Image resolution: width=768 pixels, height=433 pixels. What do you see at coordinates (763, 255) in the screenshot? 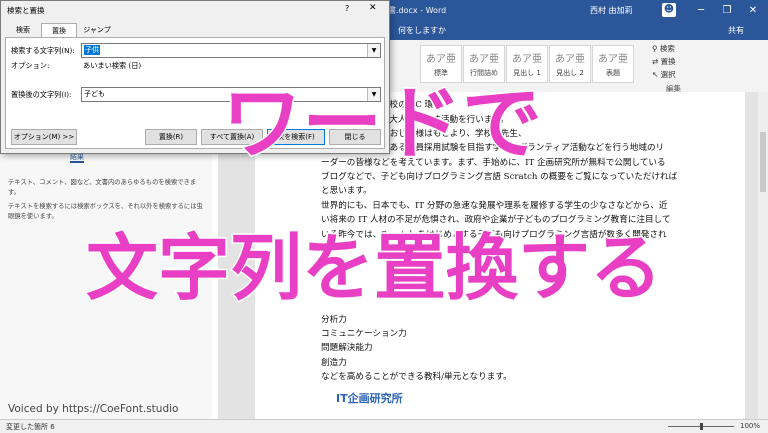
I see `vertical-scrollbar` at bounding box center [763, 255].